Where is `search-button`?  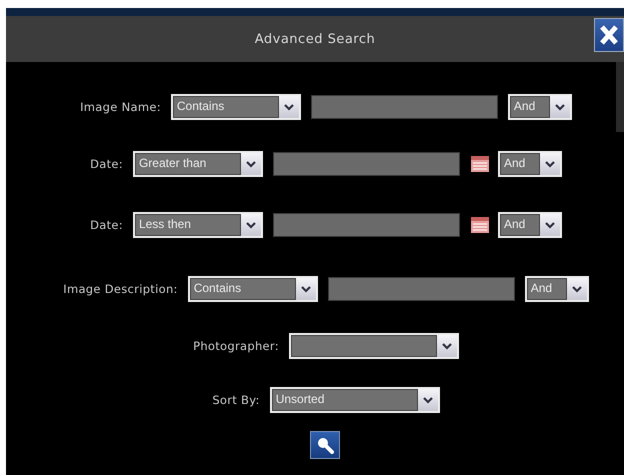
search-button is located at coordinates (325, 445).